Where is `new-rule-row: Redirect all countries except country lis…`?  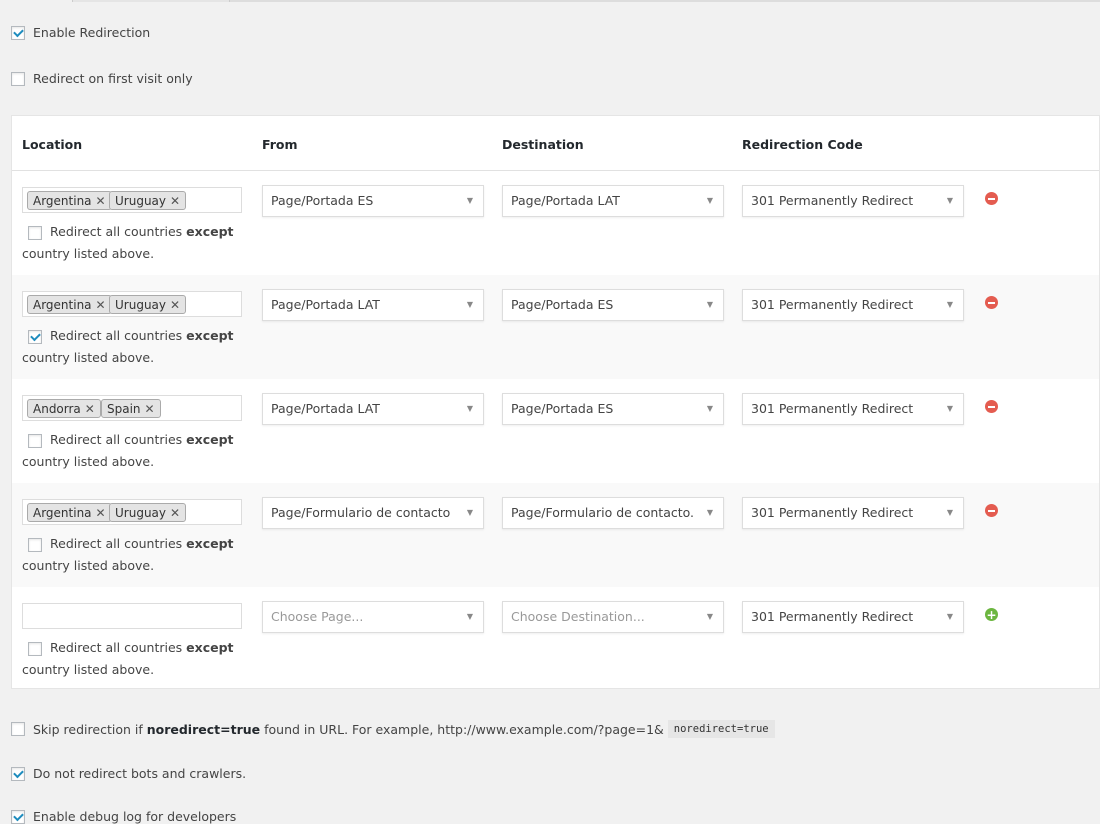
new-rule-row: Redirect all countries except country lis… is located at coordinates (555, 639).